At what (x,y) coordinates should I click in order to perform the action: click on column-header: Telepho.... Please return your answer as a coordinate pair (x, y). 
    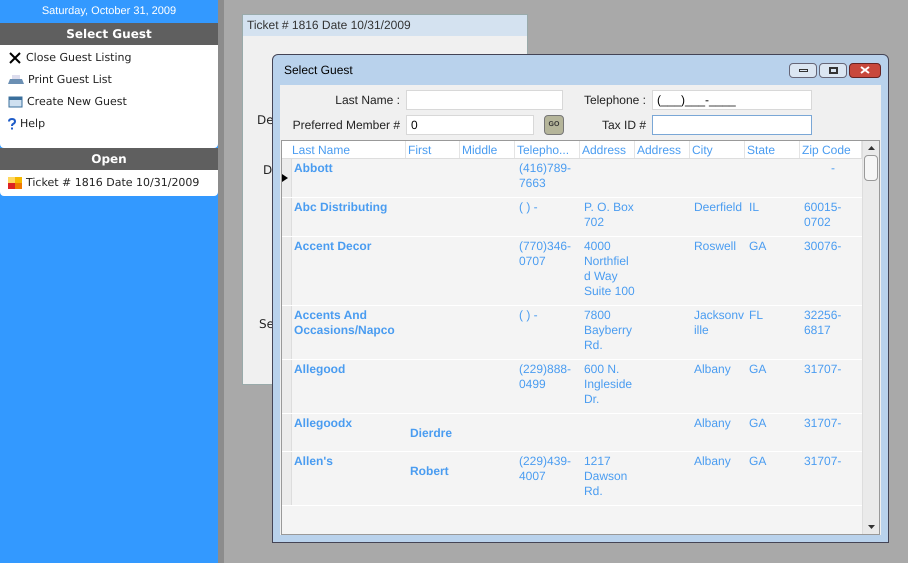
    Looking at the image, I should click on (547, 149).